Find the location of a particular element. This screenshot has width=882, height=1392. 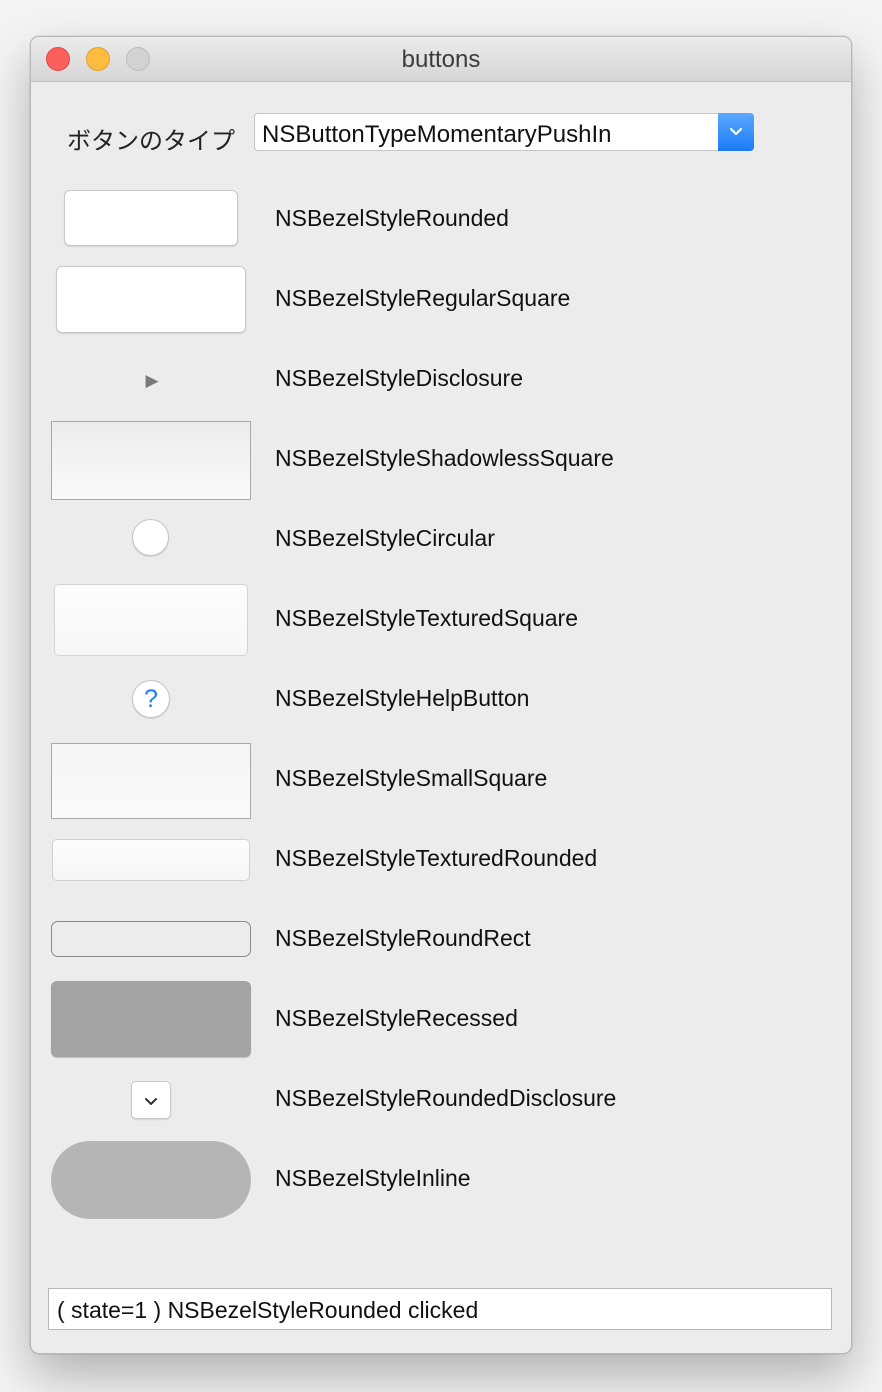

small-square-bezel-button is located at coordinates (151, 781).